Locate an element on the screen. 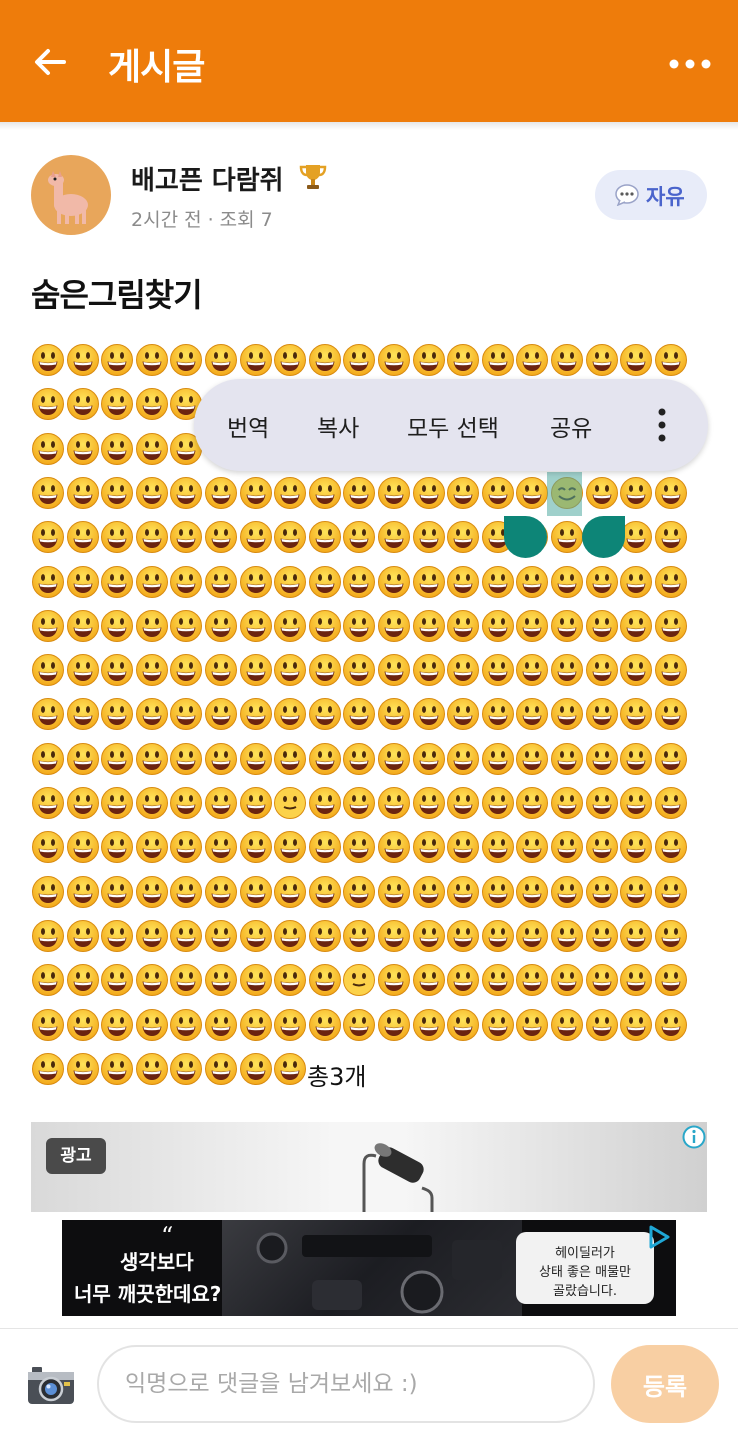 Image resolution: width=738 pixels, height=1440 pixels. category-label: 자유 is located at coordinates (665, 197).